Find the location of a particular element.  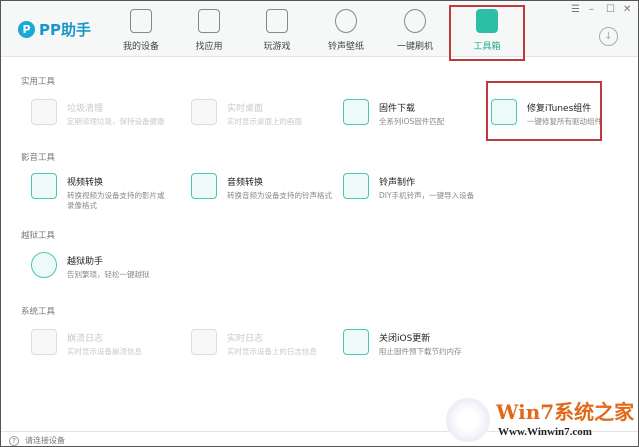

nav-label: 铃声壁纸 is located at coordinates (345, 47).